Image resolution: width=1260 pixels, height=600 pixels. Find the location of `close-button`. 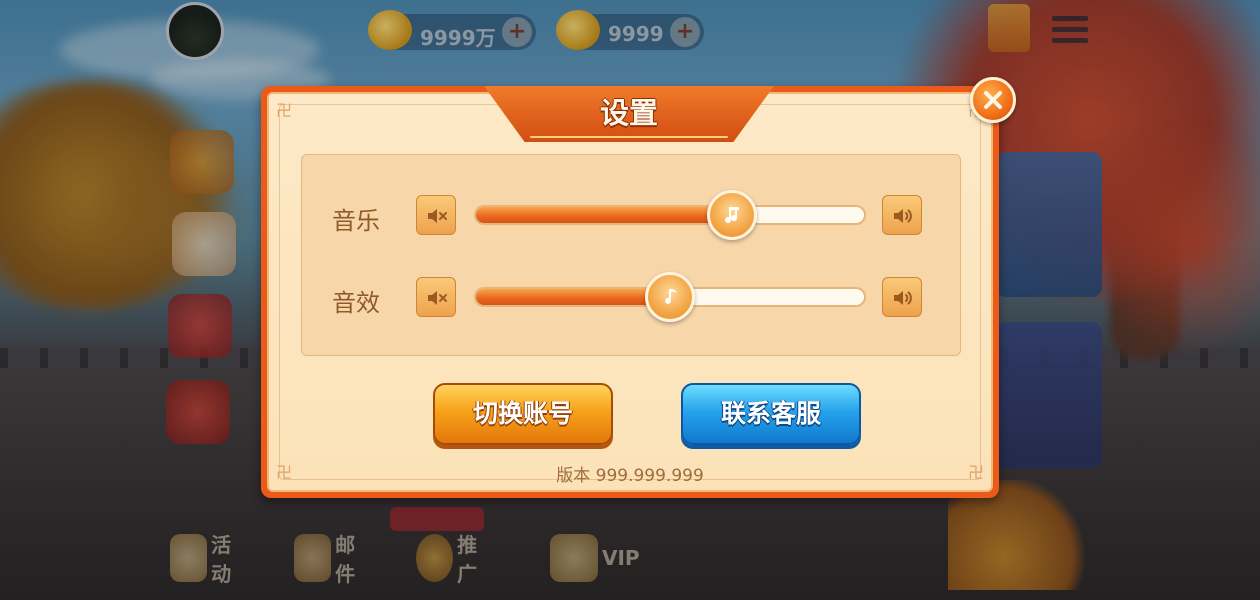

close-button is located at coordinates (993, 100).